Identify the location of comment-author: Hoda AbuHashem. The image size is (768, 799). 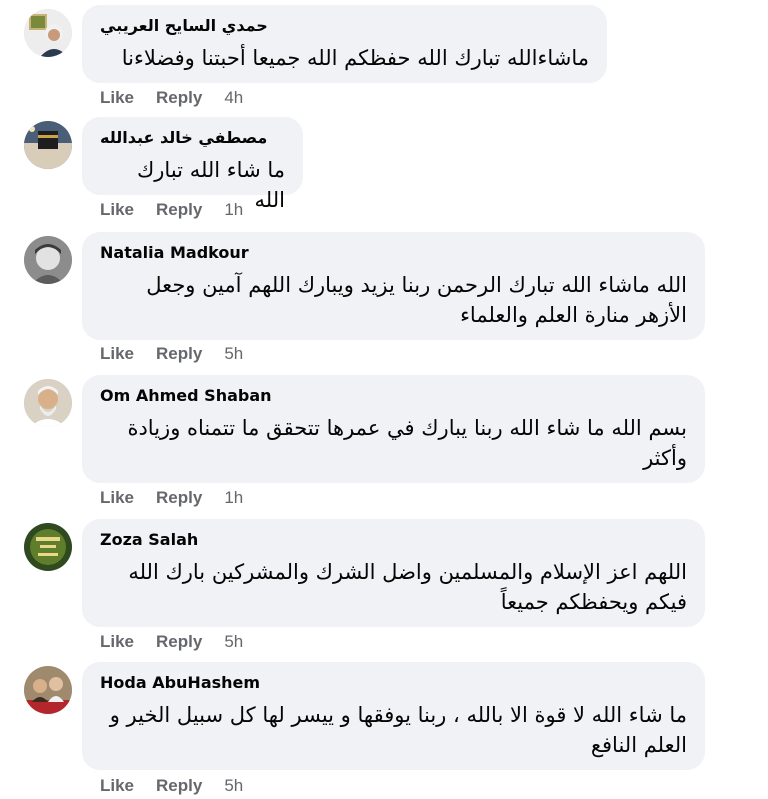
(393, 683).